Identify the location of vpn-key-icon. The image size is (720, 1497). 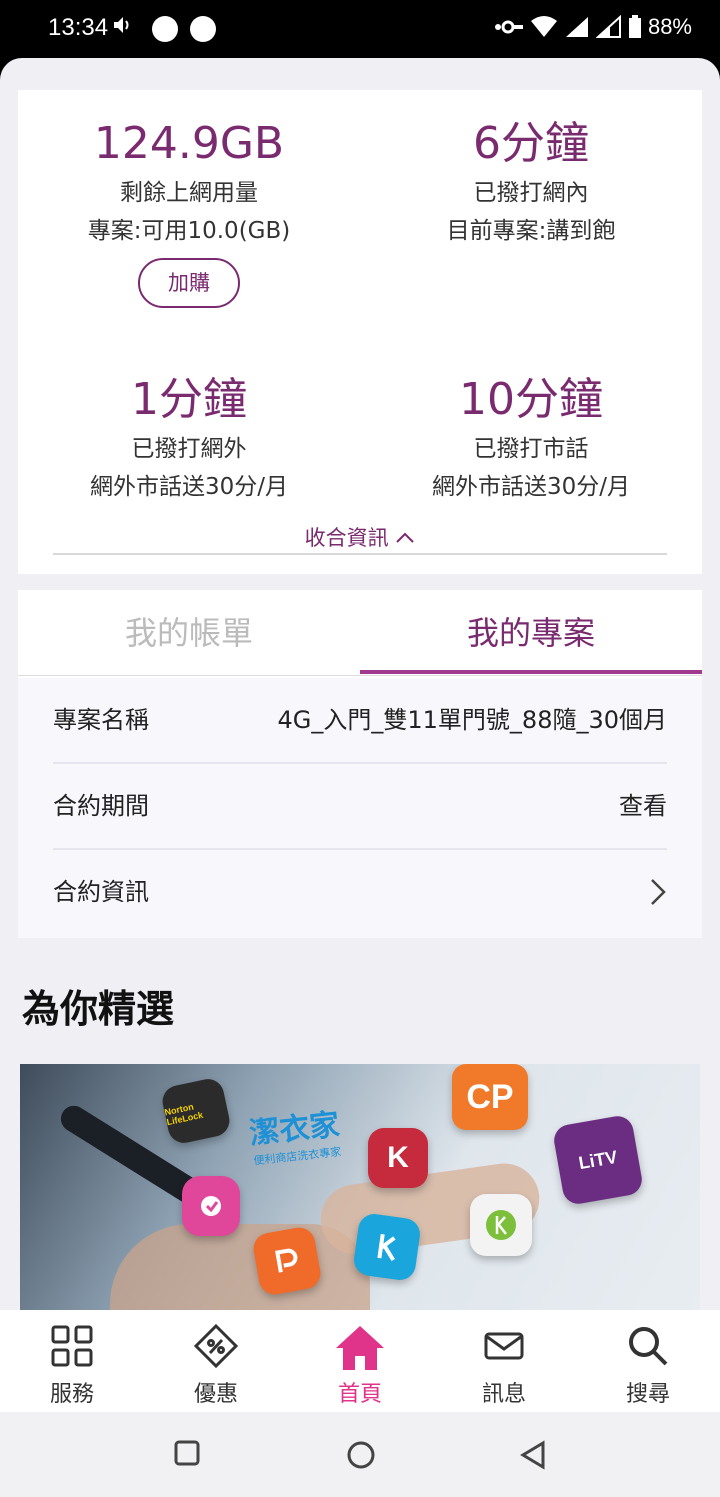
(509, 27).